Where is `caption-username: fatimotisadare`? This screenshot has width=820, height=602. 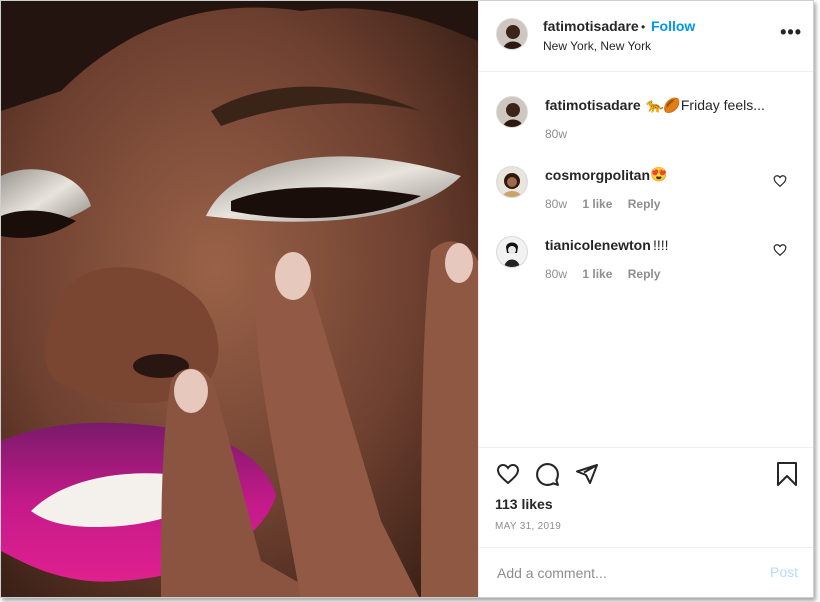 caption-username: fatimotisadare is located at coordinates (593, 105).